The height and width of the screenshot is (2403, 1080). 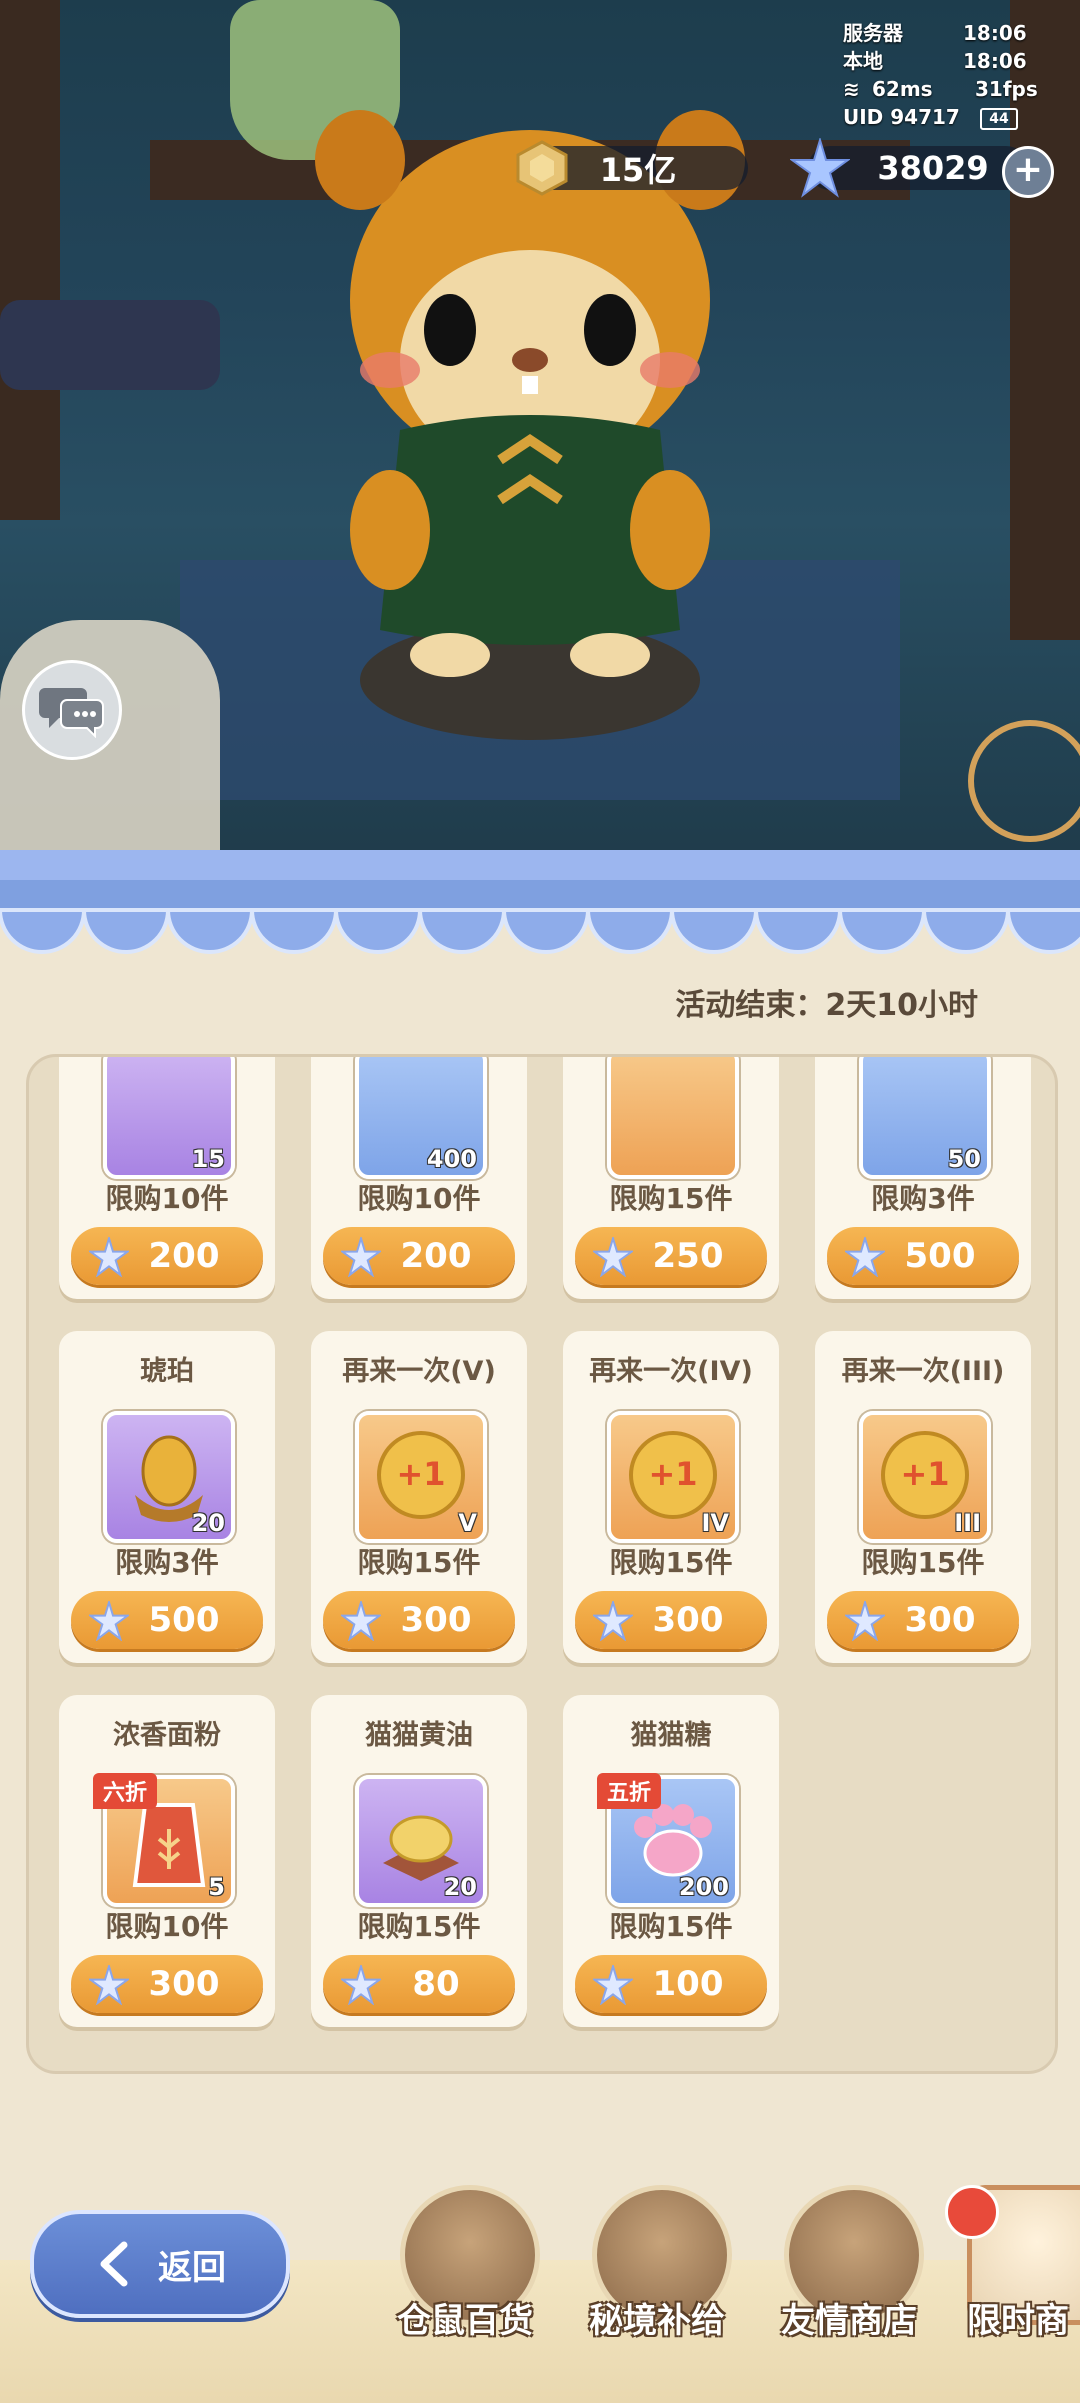 What do you see at coordinates (419, 1497) in the screenshot?
I see `shop-item-card: 再来一次(V) +1 V 限购15件 300` at bounding box center [419, 1497].